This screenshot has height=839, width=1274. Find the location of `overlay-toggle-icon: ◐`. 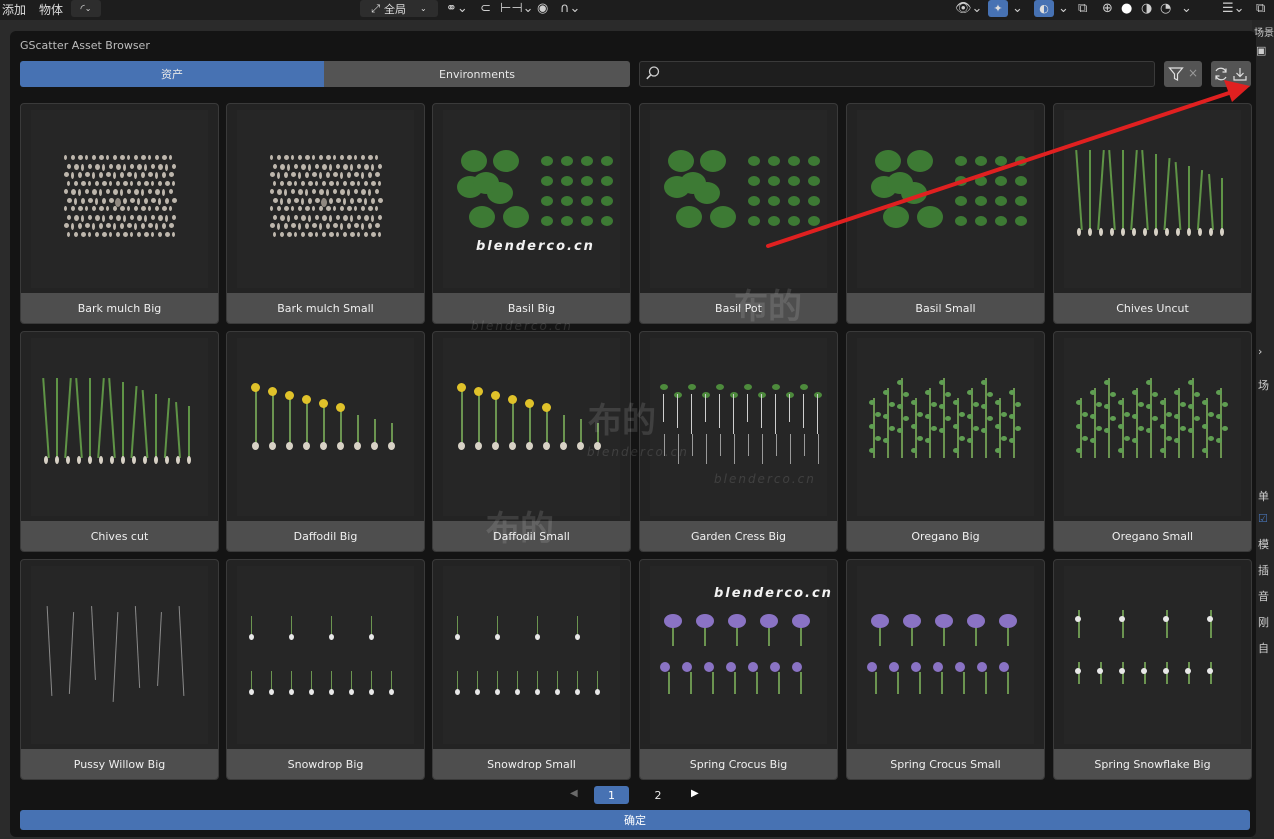

overlay-toggle-icon: ◐ is located at coordinates (1044, 8).